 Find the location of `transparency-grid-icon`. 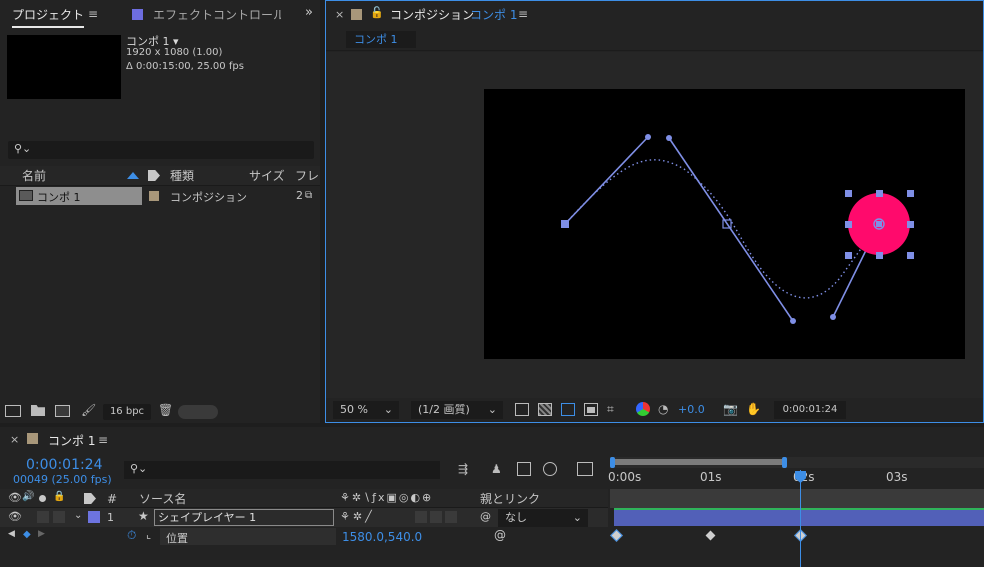

transparency-grid-icon is located at coordinates (545, 409).